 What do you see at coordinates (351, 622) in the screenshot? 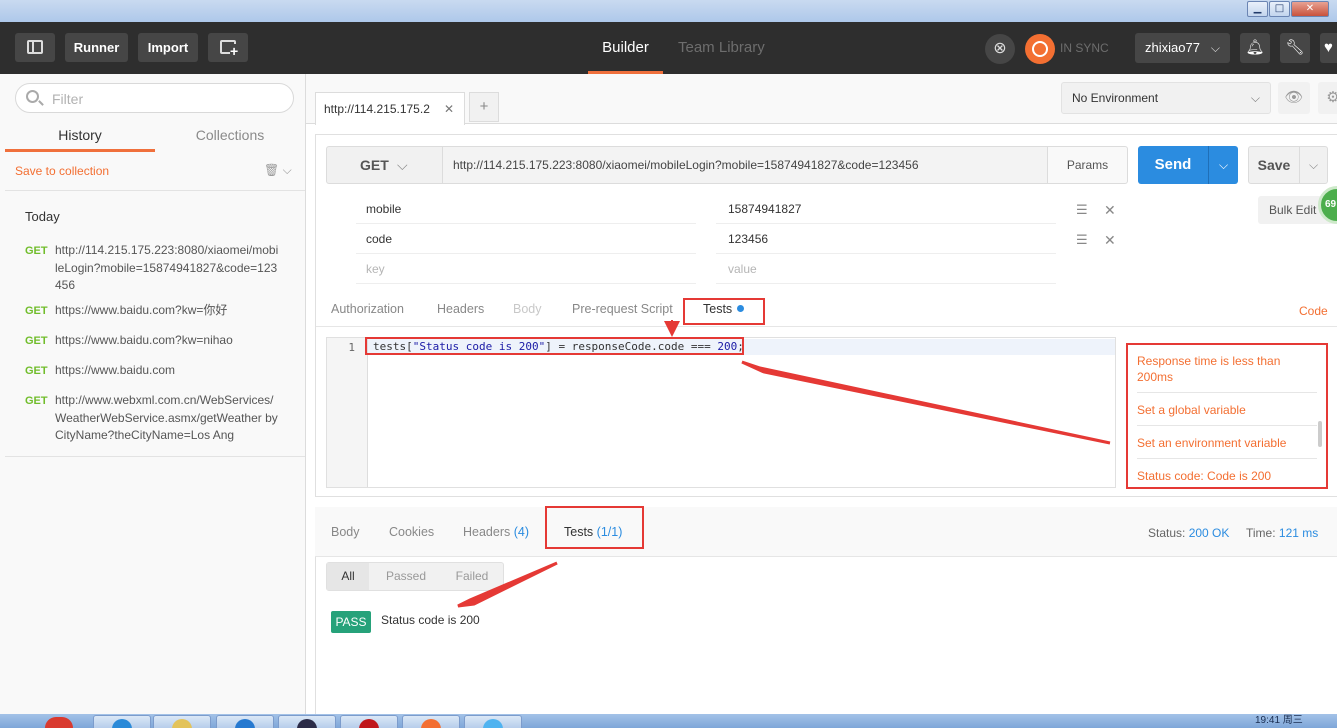
I see `pass-badge: PASS` at bounding box center [351, 622].